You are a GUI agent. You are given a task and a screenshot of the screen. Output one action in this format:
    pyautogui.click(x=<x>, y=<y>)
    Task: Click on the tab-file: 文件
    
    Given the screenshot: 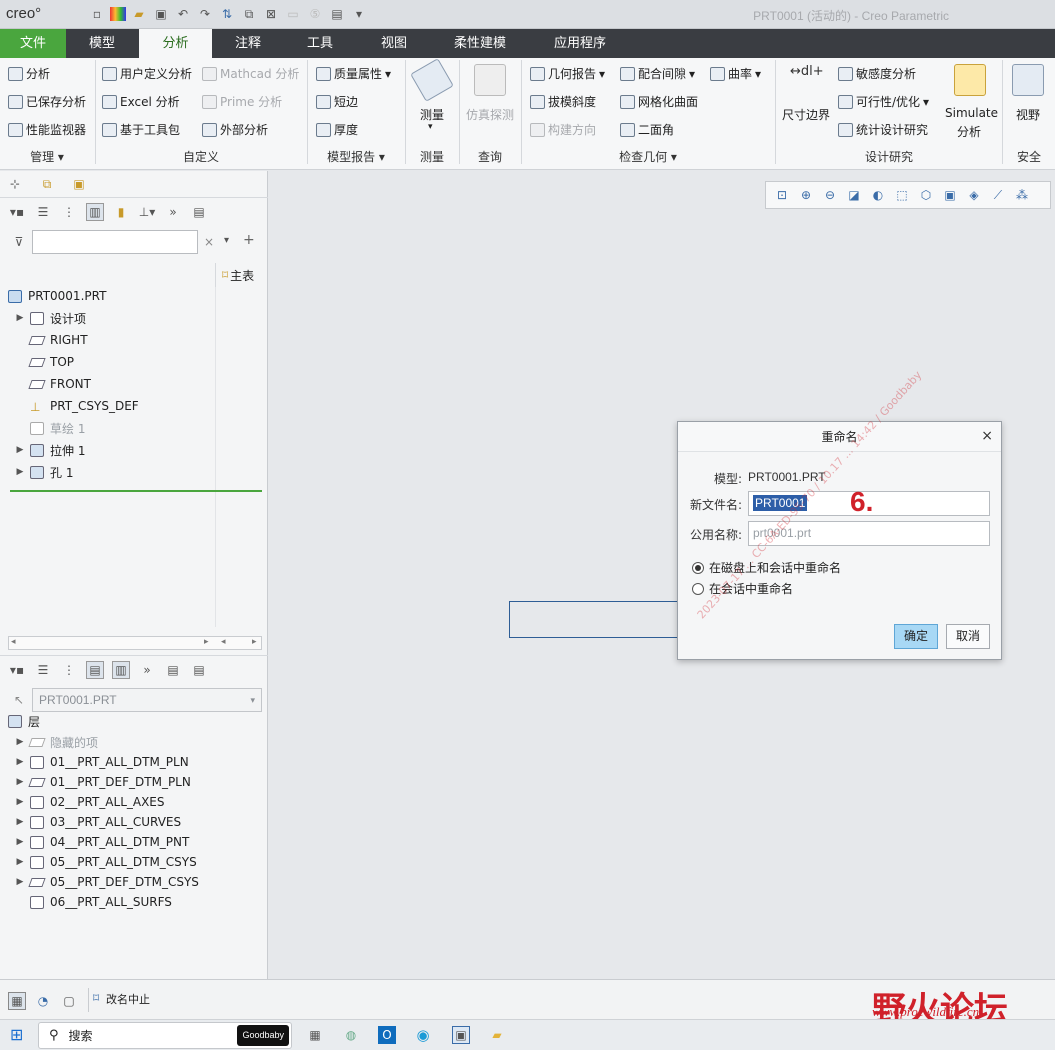 What is the action you would take?
    pyautogui.click(x=33, y=43)
    